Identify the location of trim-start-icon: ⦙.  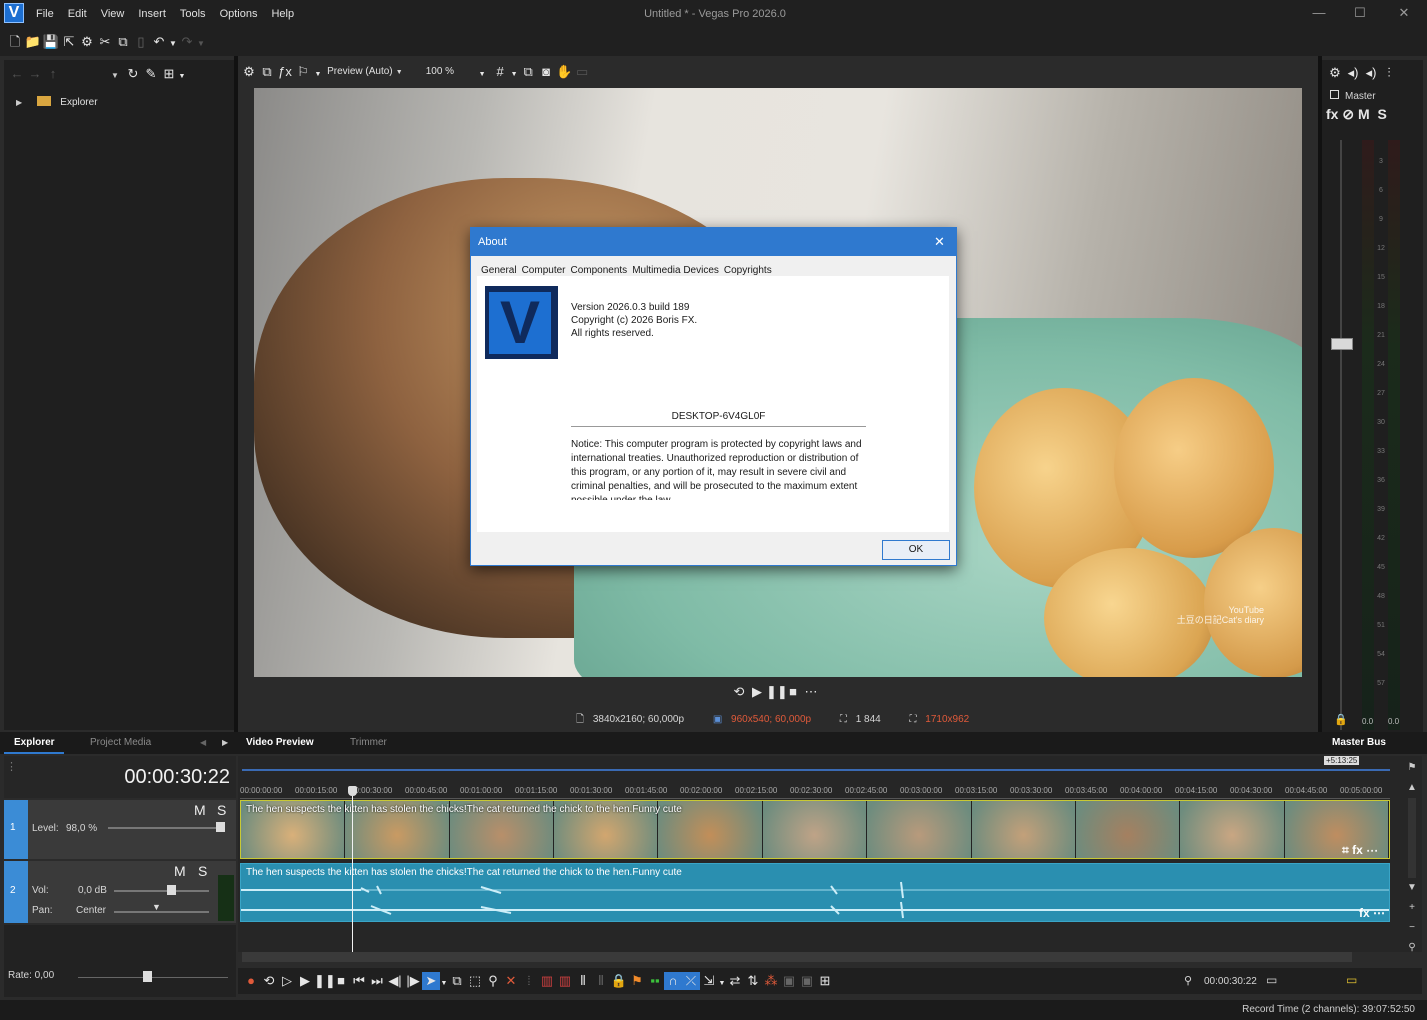
(529, 981).